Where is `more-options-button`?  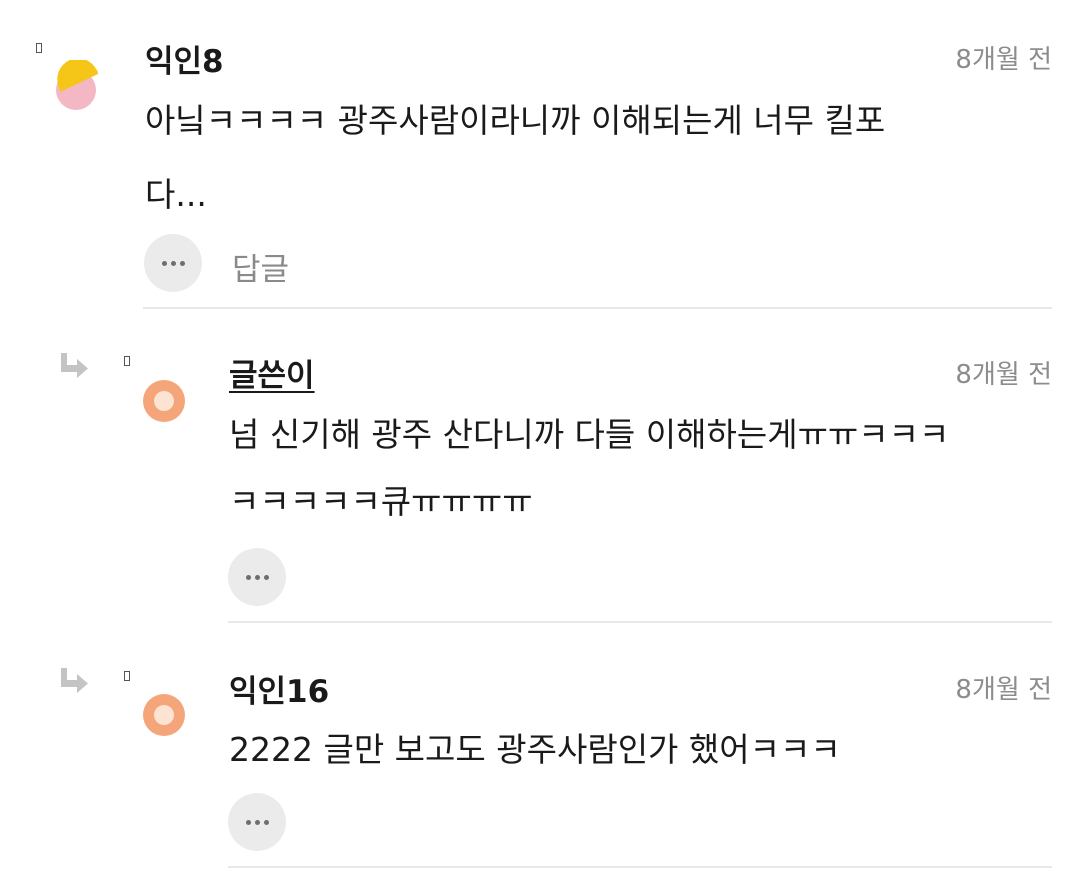
more-options-button is located at coordinates (257, 822).